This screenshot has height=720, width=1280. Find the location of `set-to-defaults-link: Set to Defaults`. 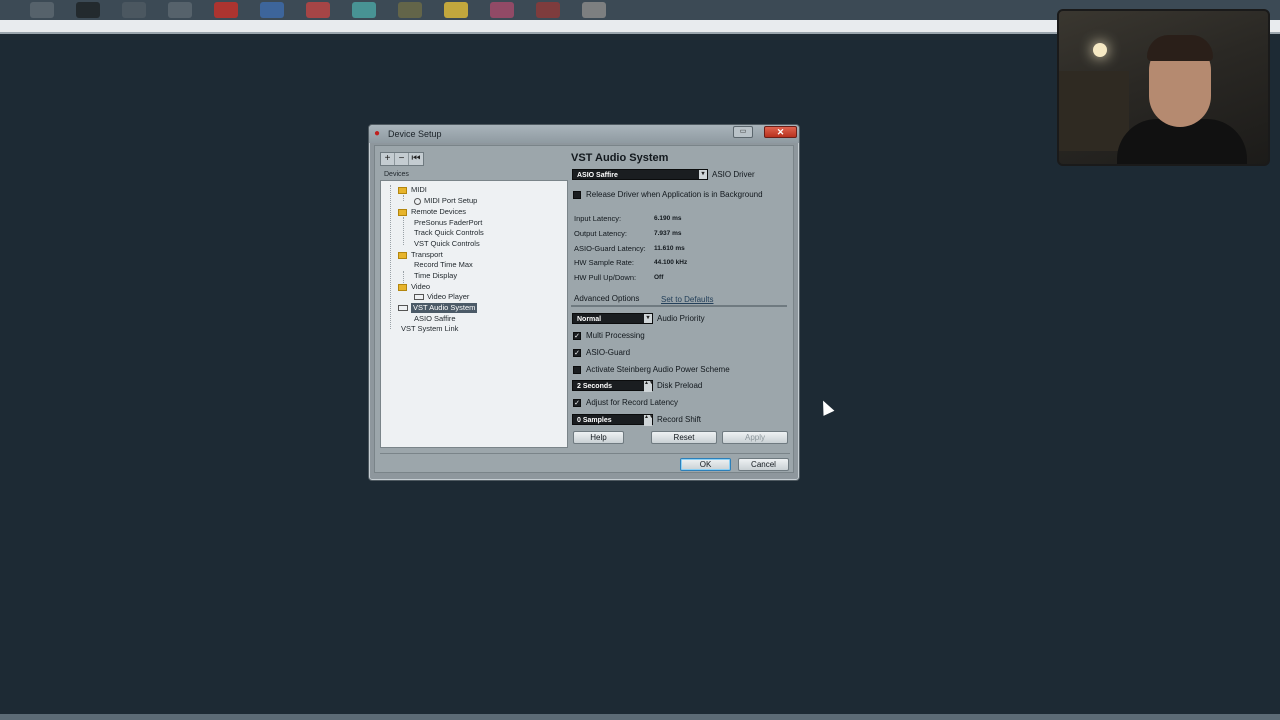

set-to-defaults-link: Set to Defaults is located at coordinates (687, 299).